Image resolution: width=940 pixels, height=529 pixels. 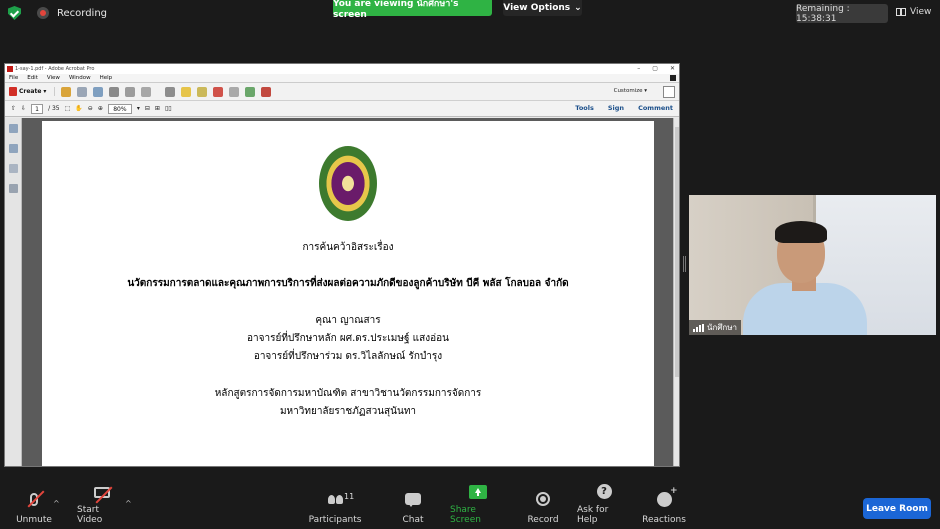 I want to click on record-label: Record, so click(x=543, y=520).